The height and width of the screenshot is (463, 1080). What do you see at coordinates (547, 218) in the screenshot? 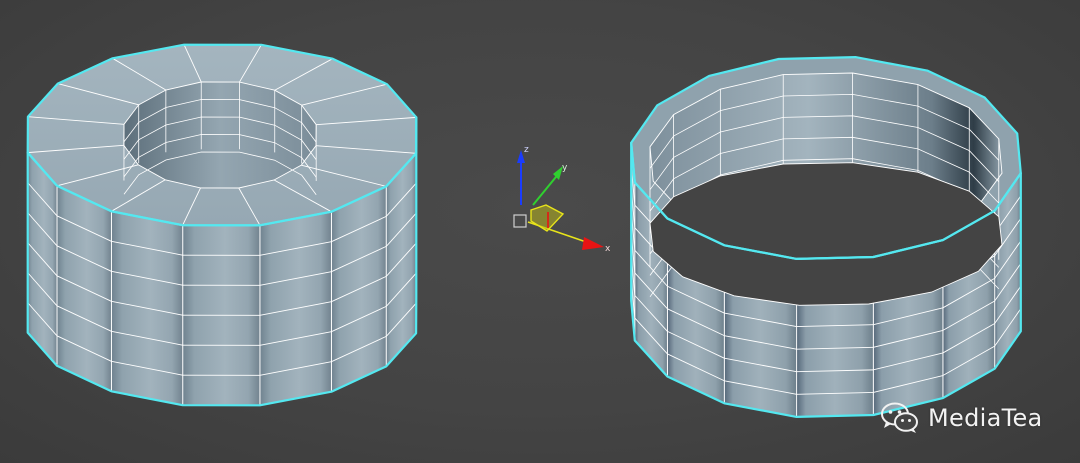
I see `gizmo-xy-plane-handle` at bounding box center [547, 218].